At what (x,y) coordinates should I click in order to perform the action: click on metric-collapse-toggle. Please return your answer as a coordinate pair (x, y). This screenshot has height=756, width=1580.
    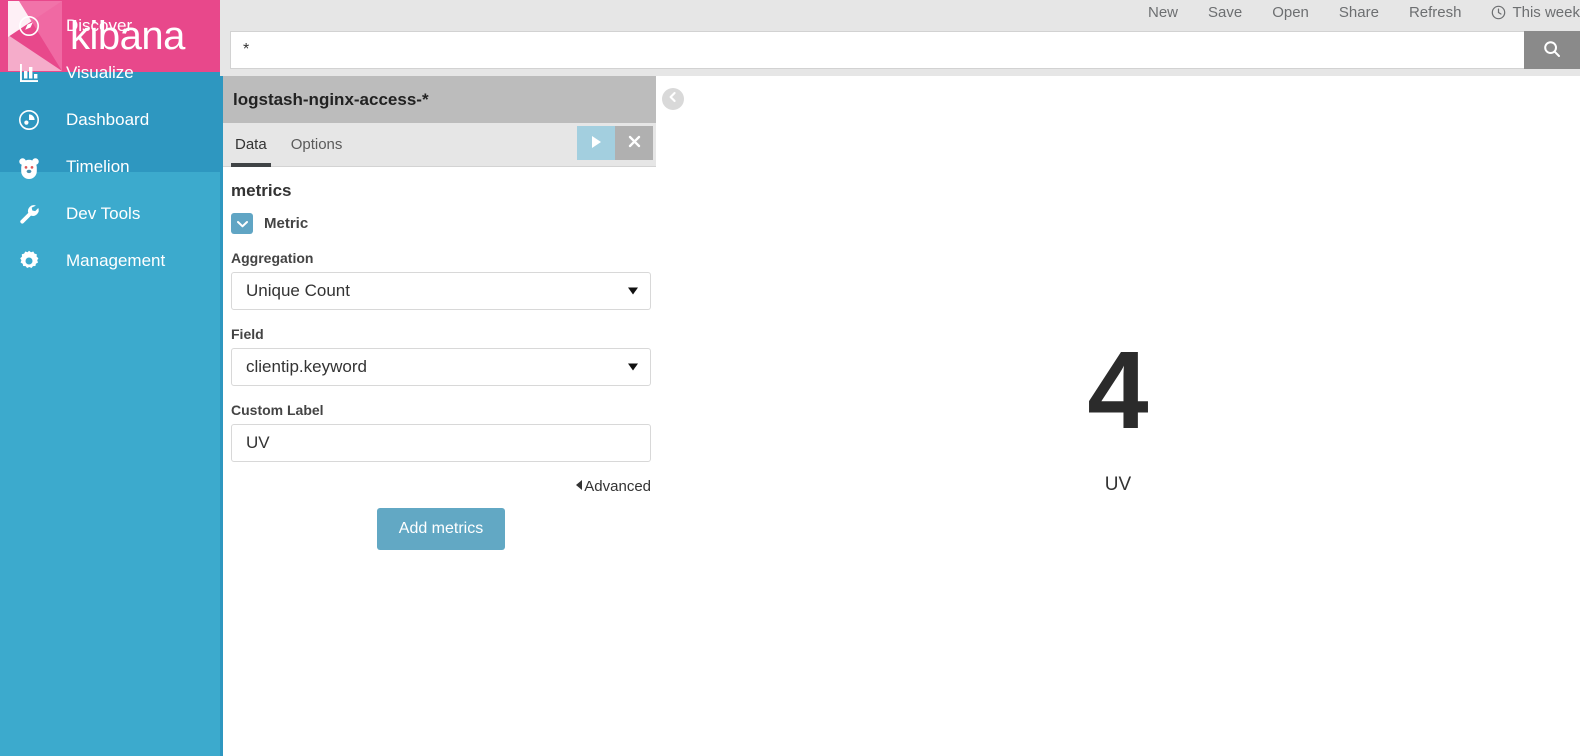
    Looking at the image, I should click on (242, 223).